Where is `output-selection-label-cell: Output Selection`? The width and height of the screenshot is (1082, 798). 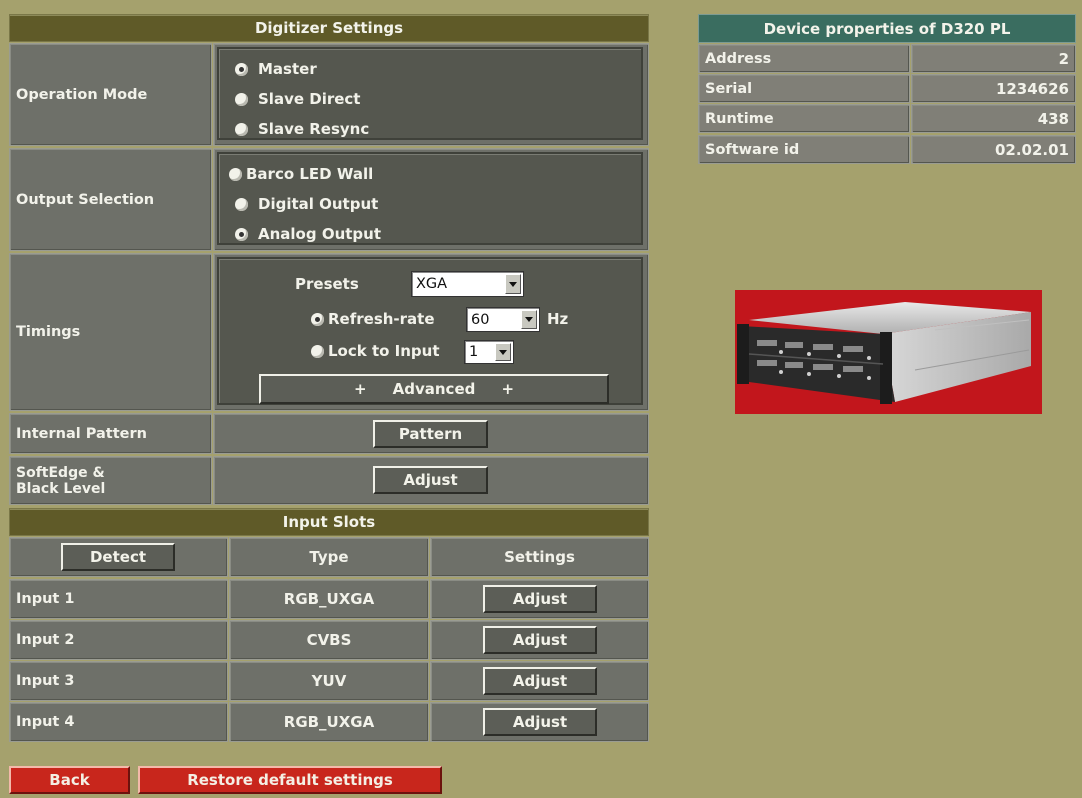
output-selection-label-cell: Output Selection is located at coordinates (110, 199).